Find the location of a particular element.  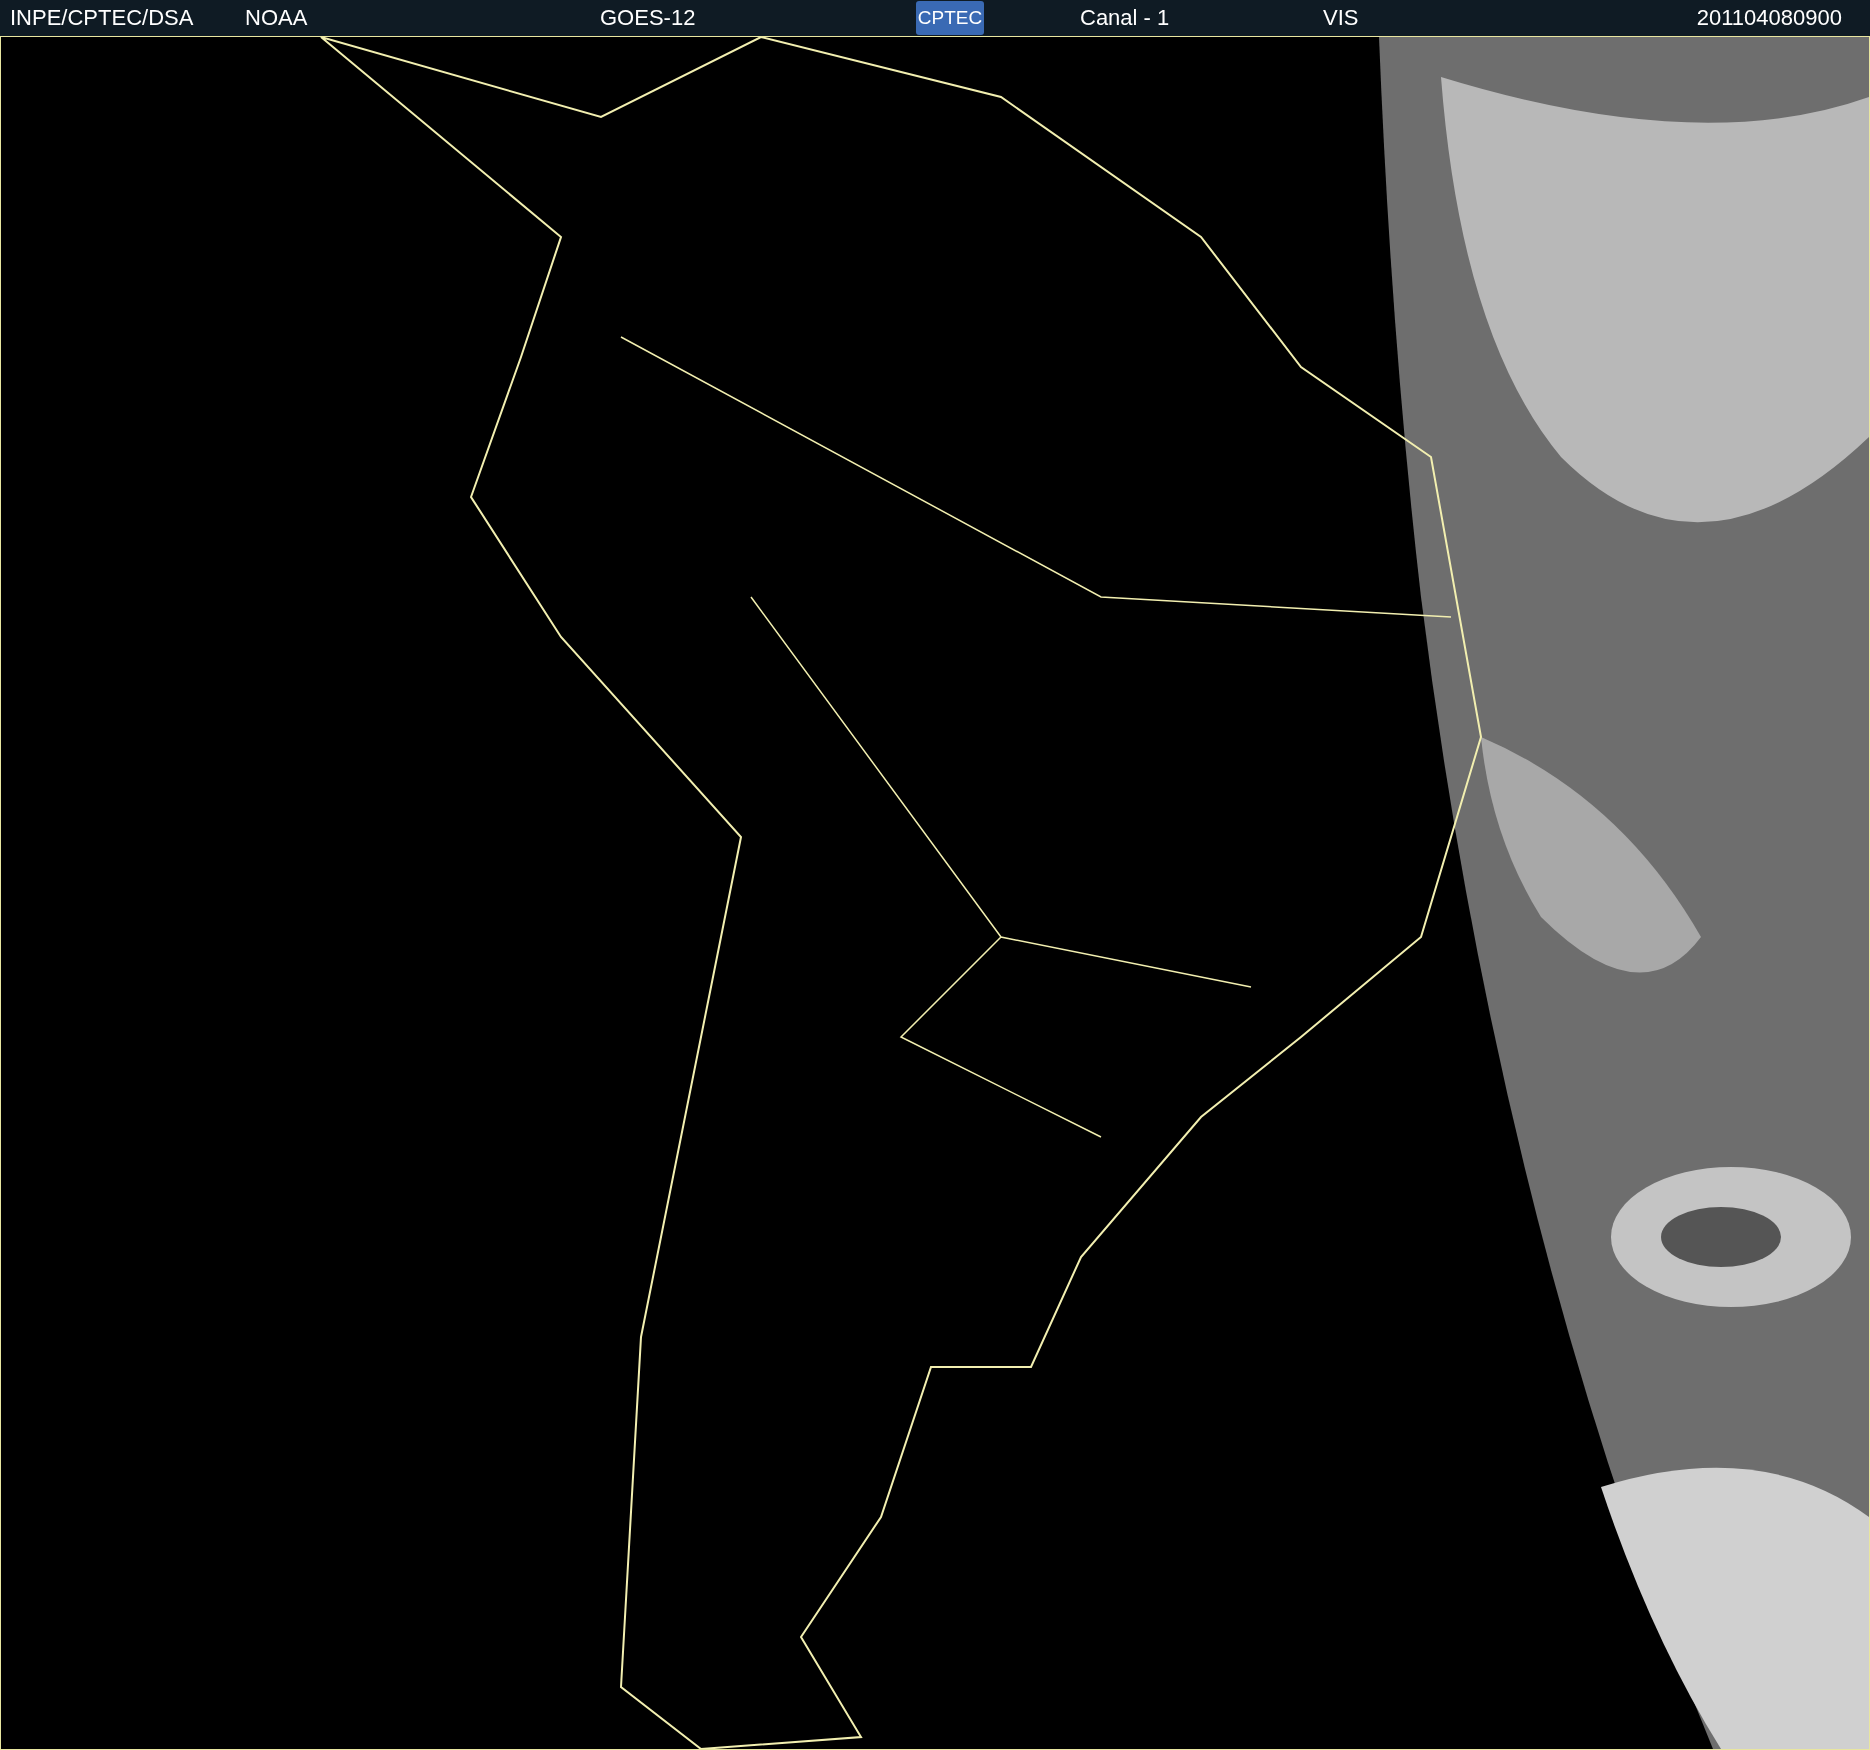

band-label: VIS is located at coordinates (1341, 18).